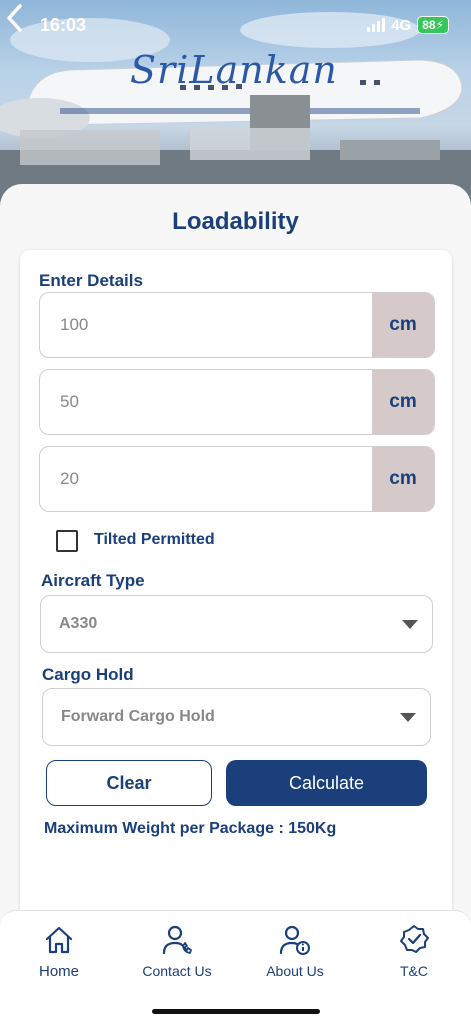  Describe the element at coordinates (235, 967) in the screenshot. I see `bottom-nav: Home Contact Us About Us T&C` at that location.